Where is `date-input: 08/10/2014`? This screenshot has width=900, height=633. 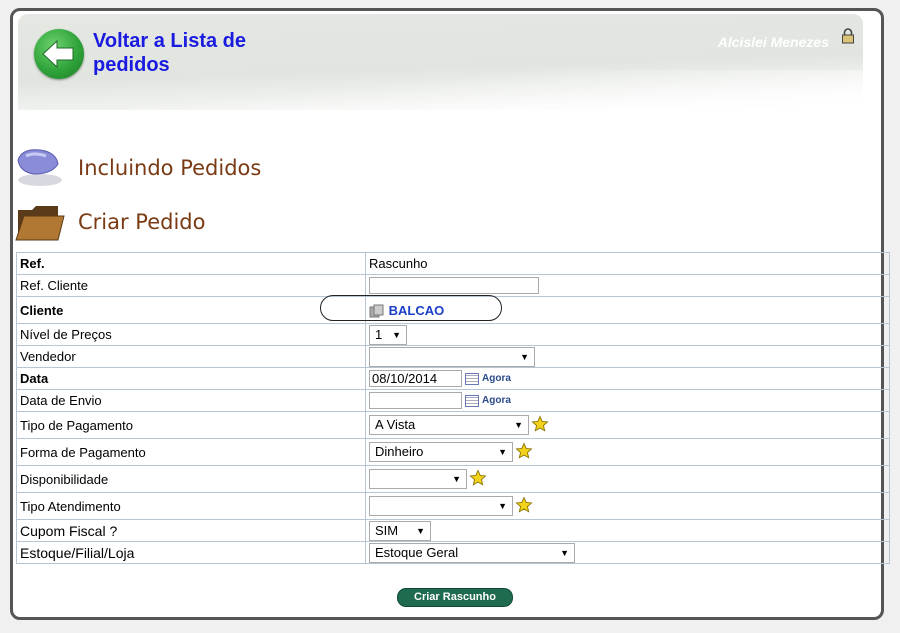
date-input: 08/10/2014 is located at coordinates (415, 379).